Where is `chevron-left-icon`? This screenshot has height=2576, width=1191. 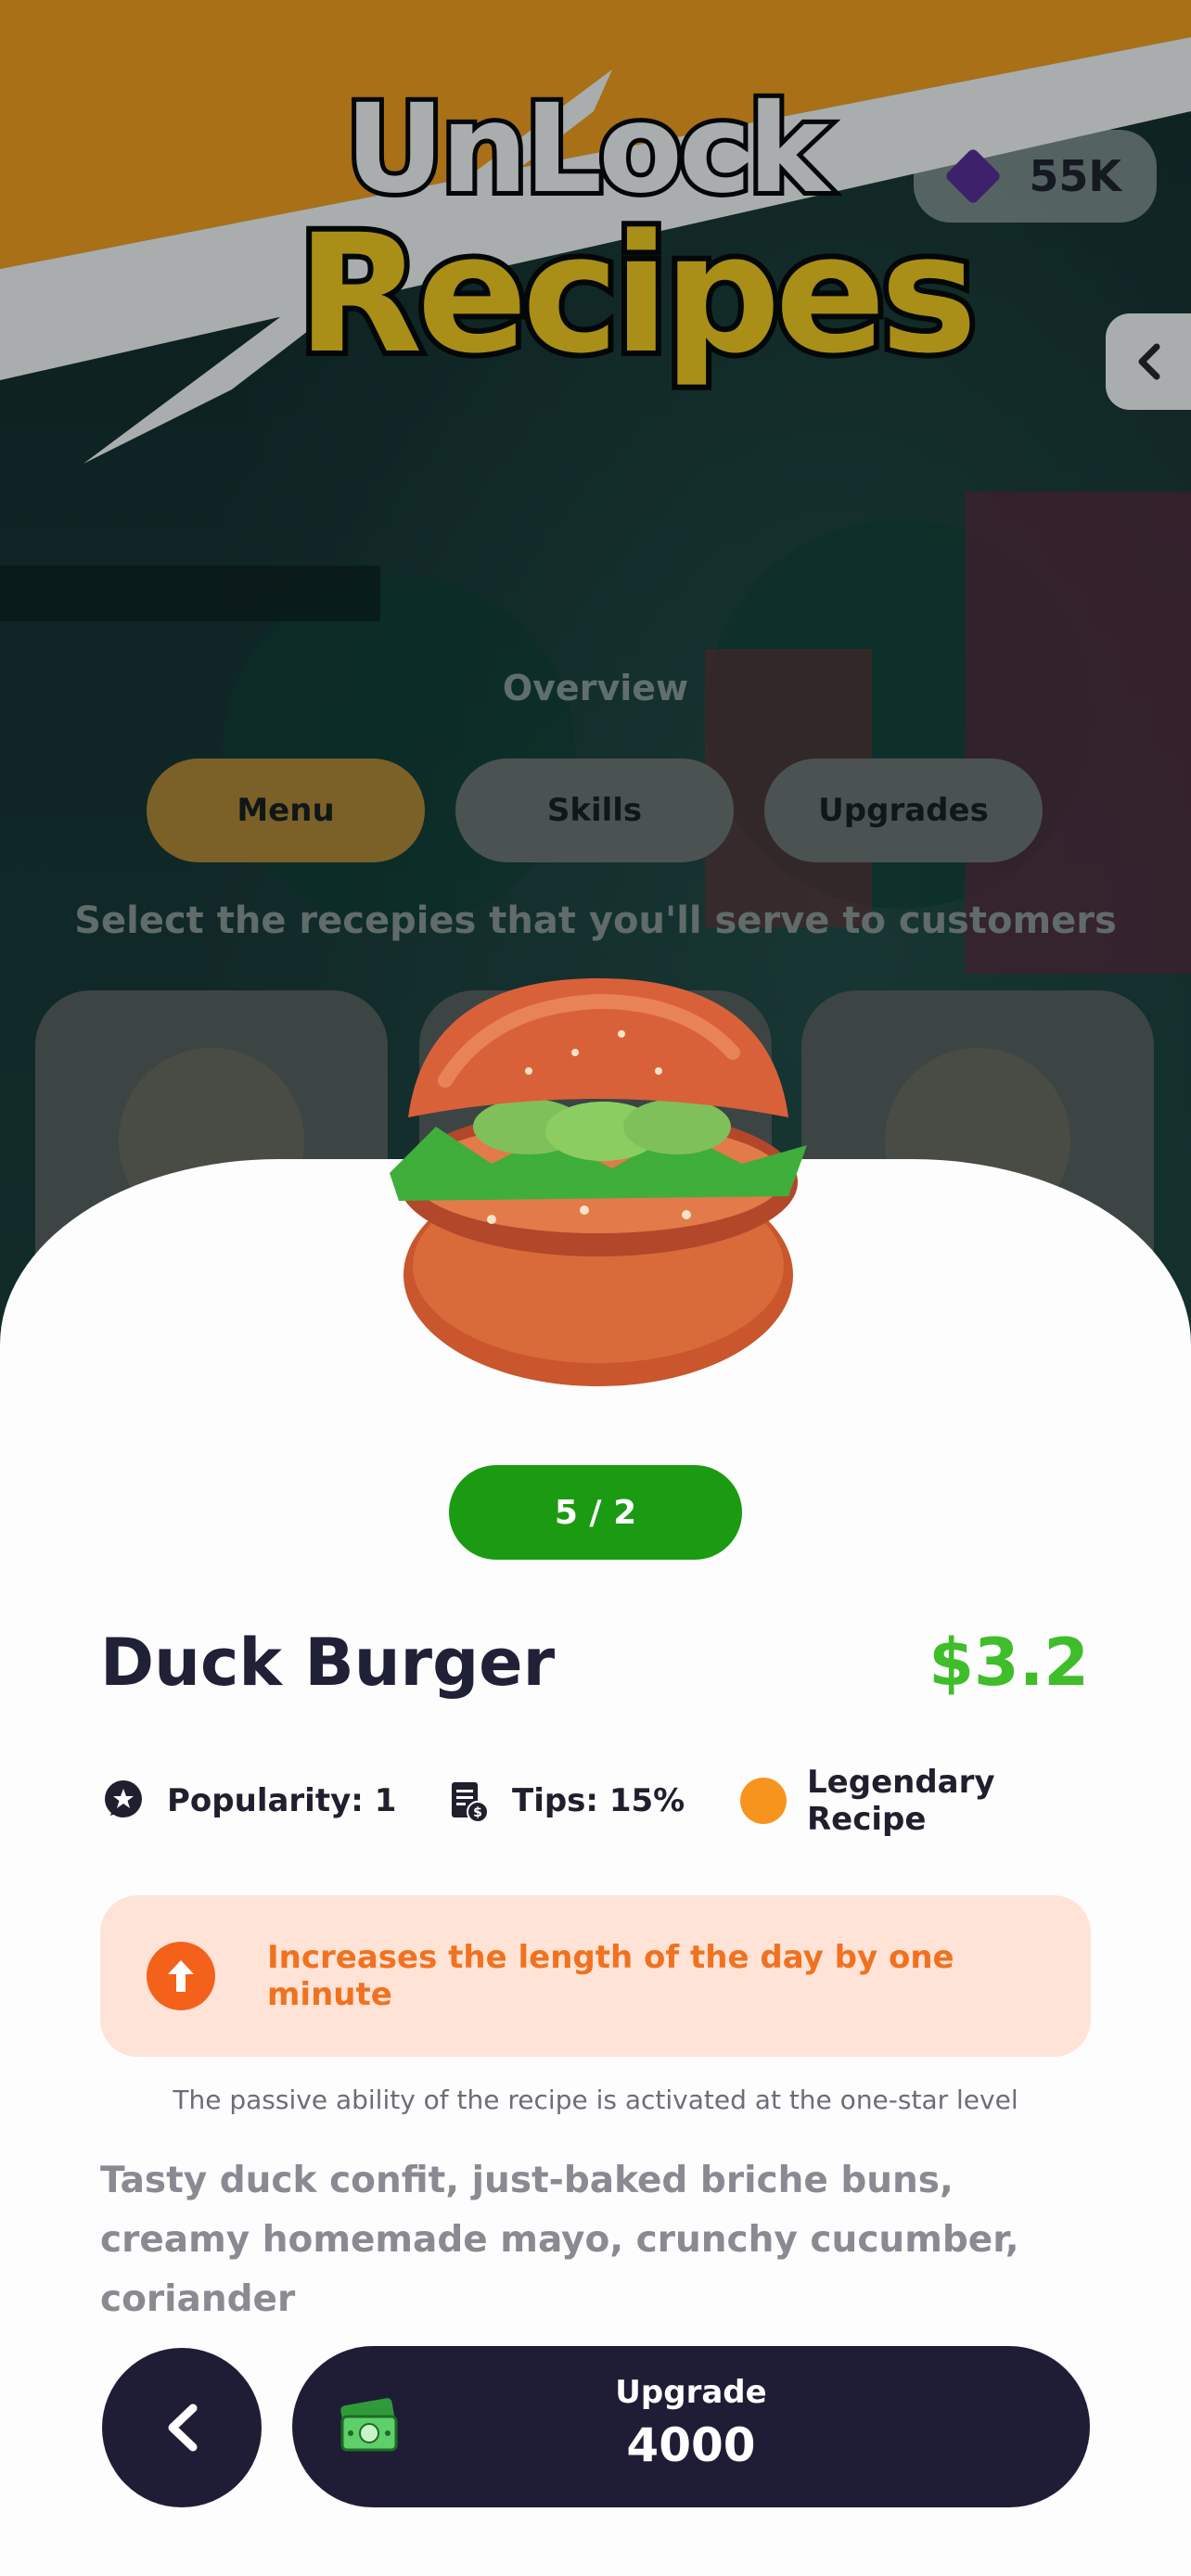 chevron-left-icon is located at coordinates (183, 2428).